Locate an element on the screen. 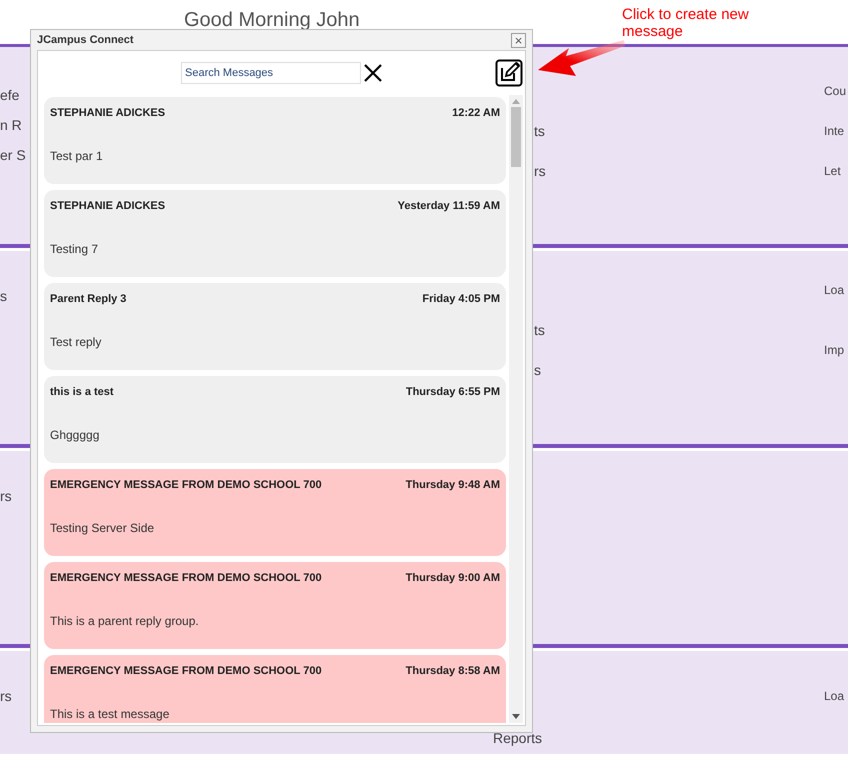 Image resolution: width=848 pixels, height=758 pixels. menu-link: Inte is located at coordinates (836, 131).